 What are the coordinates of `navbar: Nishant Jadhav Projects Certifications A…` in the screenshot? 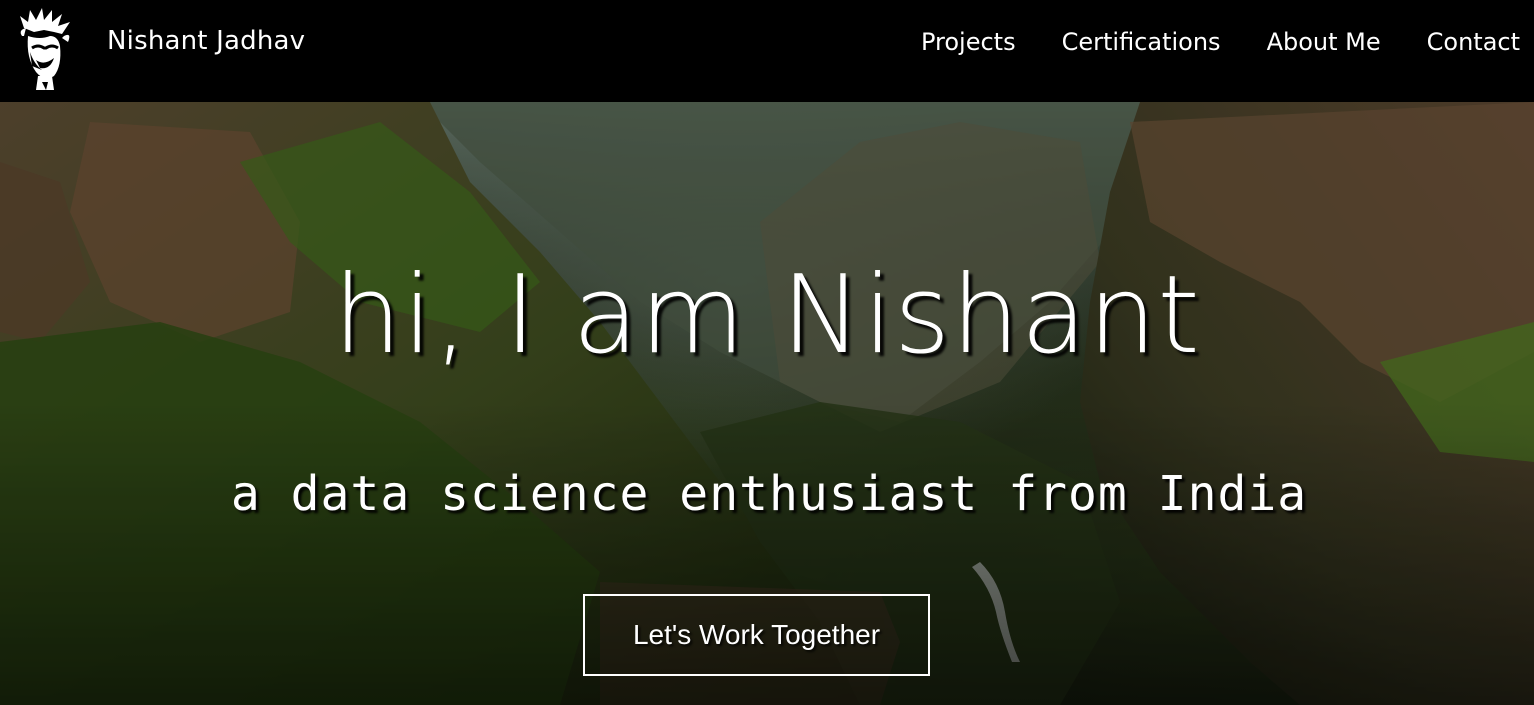 It's located at (767, 51).